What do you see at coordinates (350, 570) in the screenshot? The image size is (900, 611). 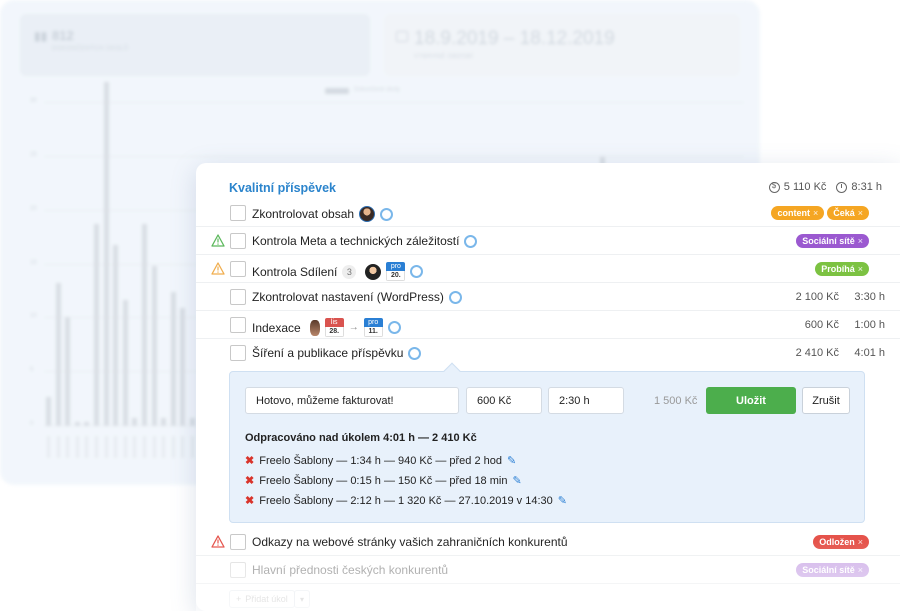 I see `task-label: Hlavní přednosti českých konkurentů` at bounding box center [350, 570].